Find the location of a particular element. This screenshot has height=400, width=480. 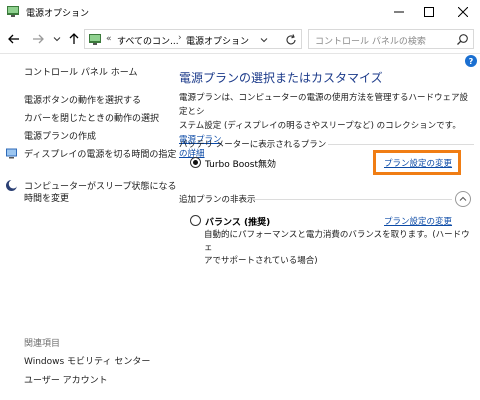

maximize-button is located at coordinates (429, 12).